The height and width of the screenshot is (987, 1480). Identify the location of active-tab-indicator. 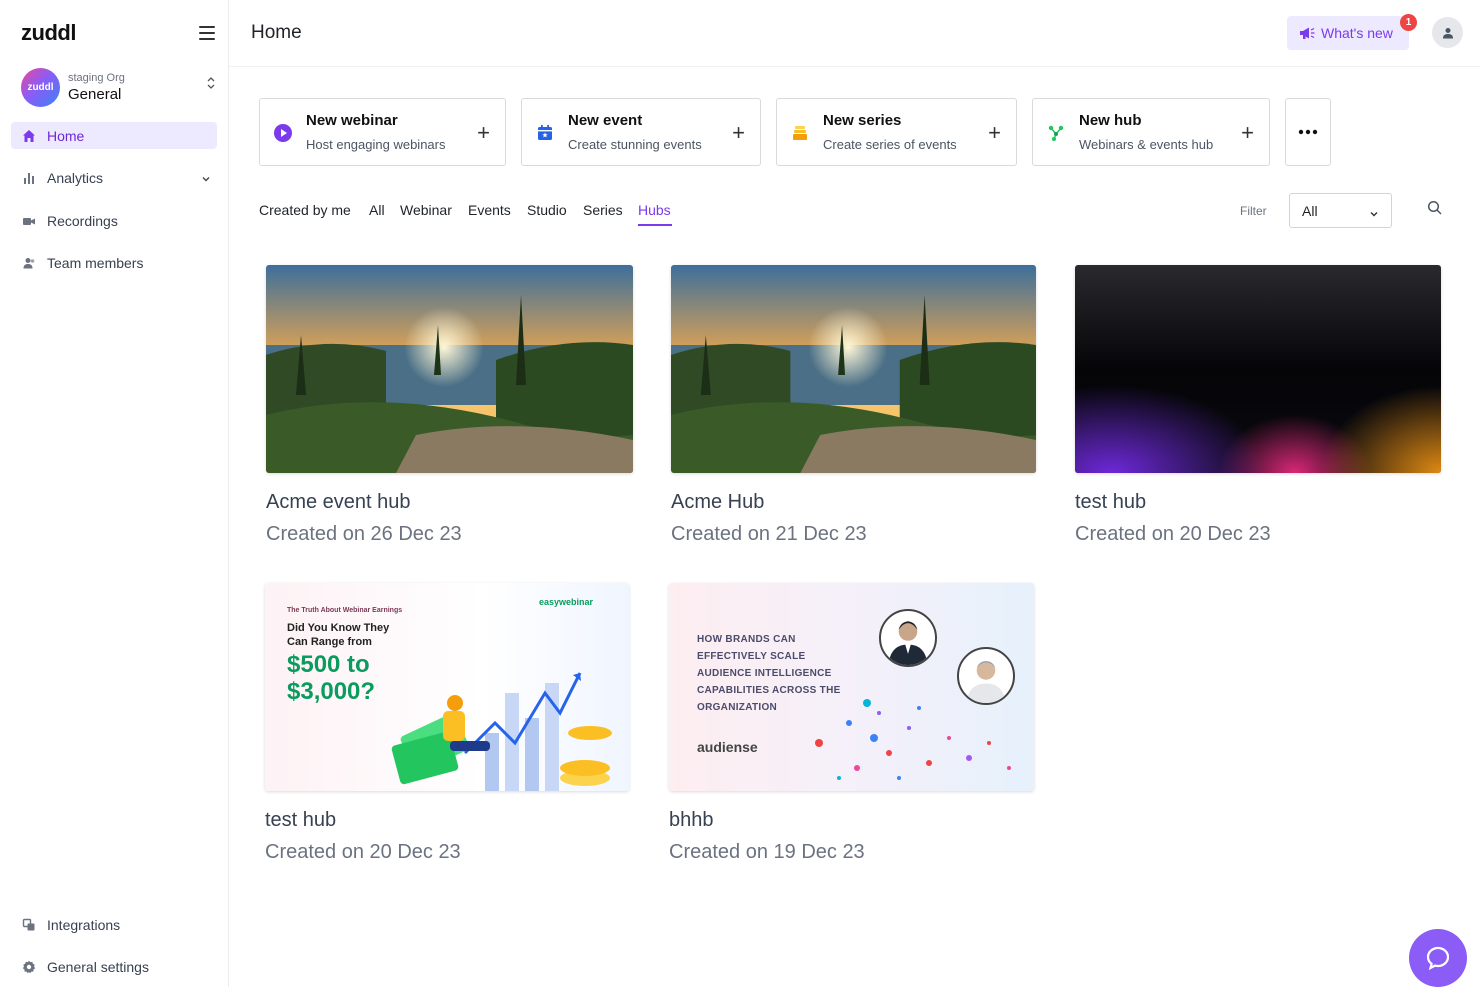
(655, 225).